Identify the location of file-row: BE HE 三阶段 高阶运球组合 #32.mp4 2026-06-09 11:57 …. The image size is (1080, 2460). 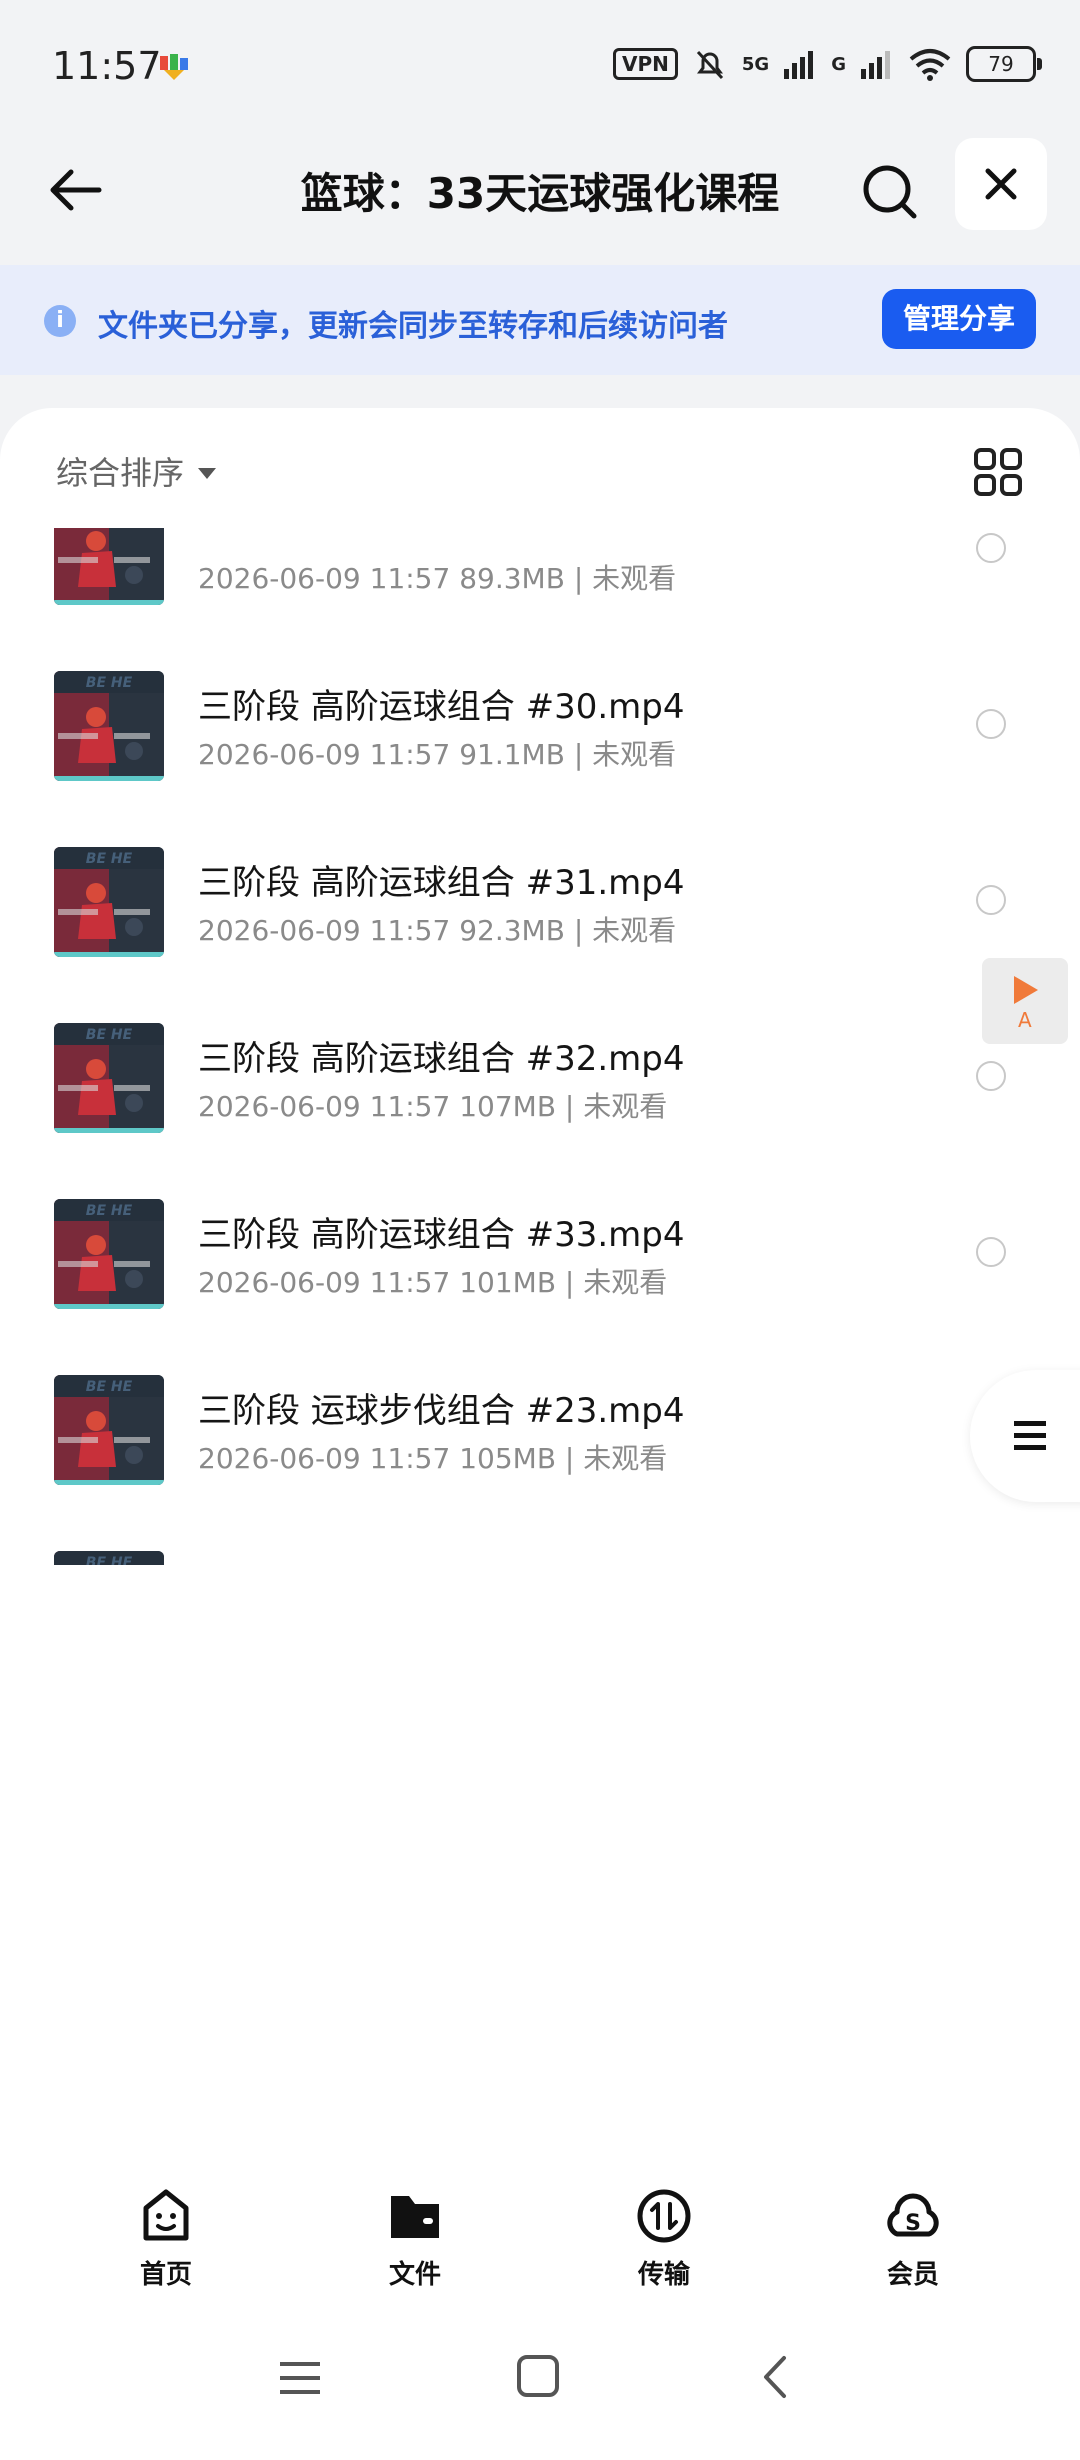
(540, 1073).